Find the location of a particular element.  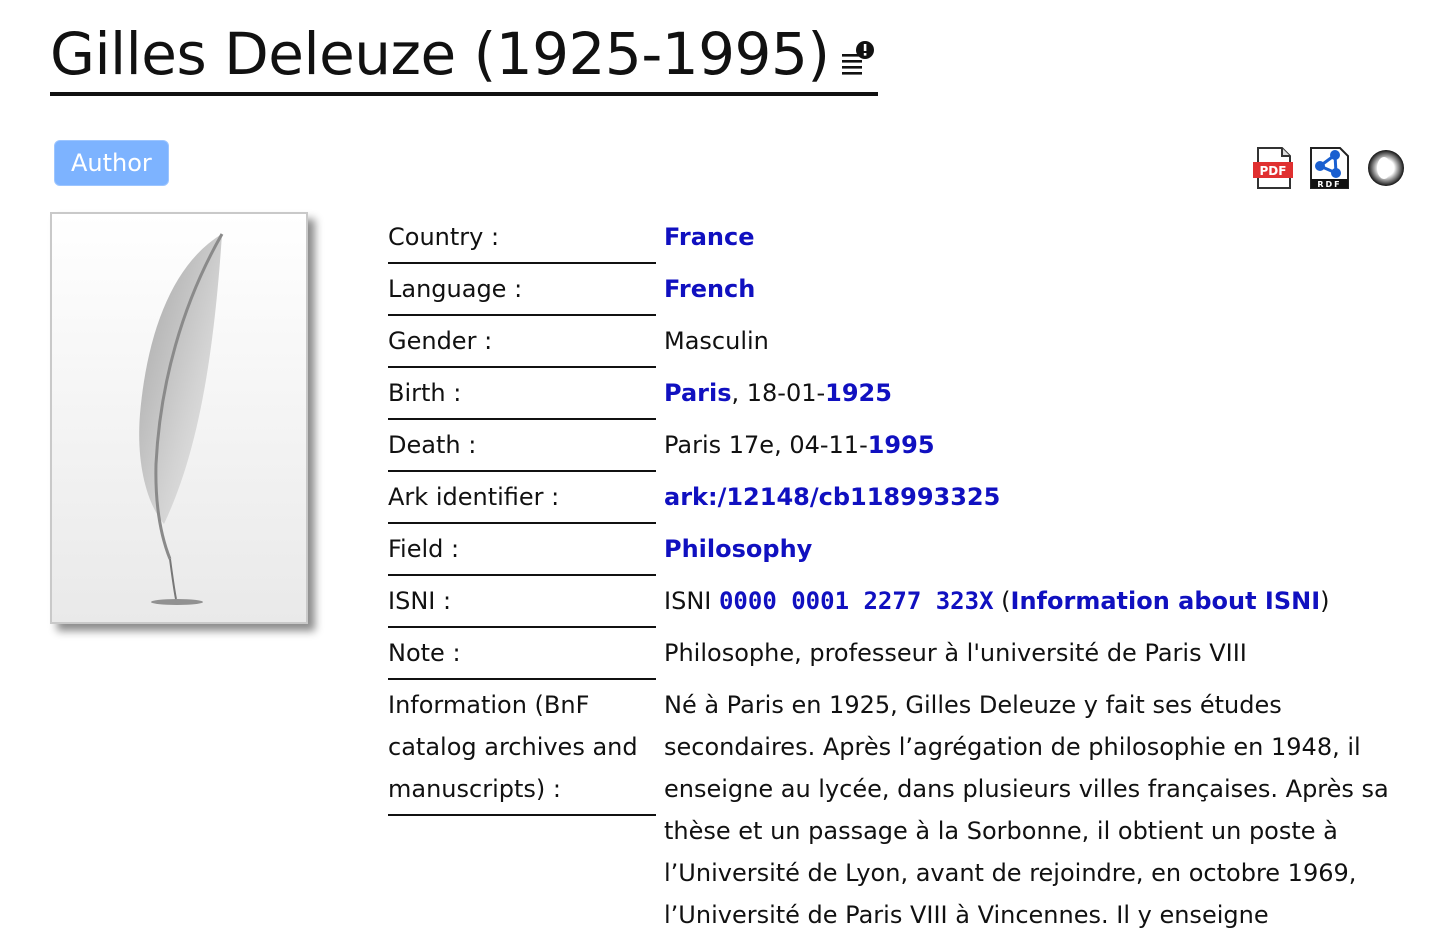

info-row-death: Death : Paris 17e, 04-11-1995 is located at coordinates (893, 446).